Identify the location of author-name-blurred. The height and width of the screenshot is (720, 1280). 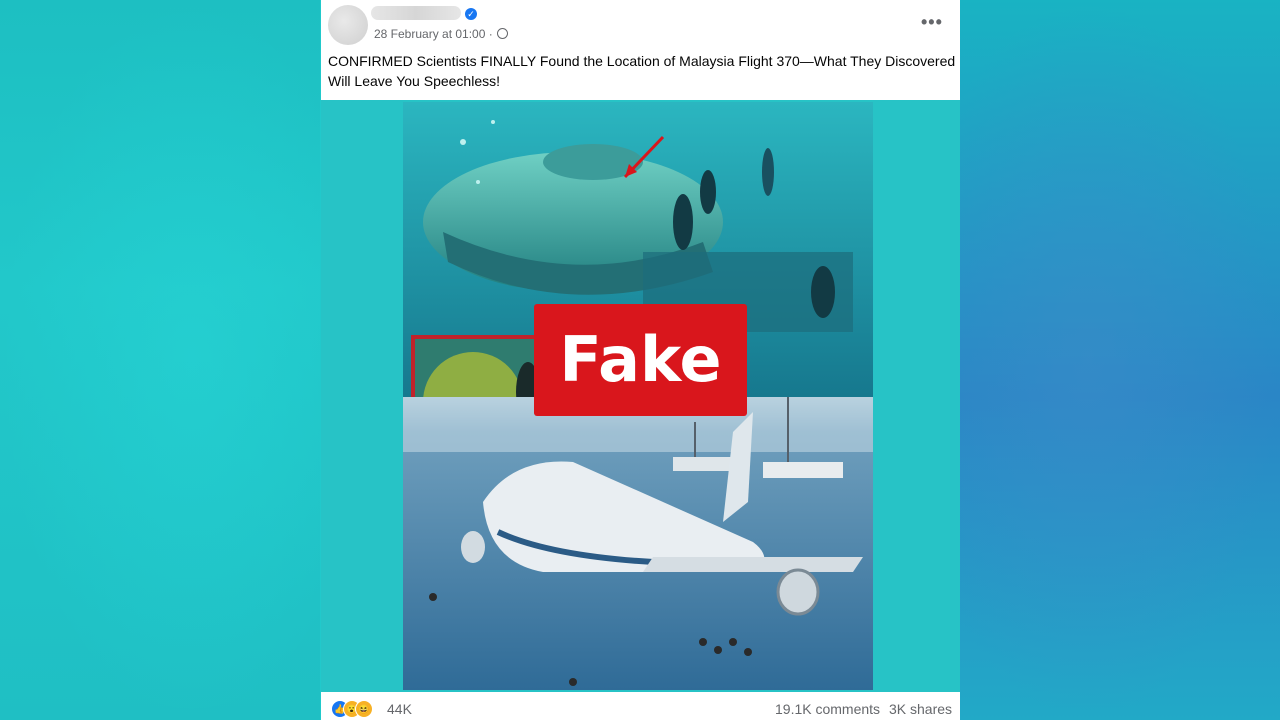
(416, 13).